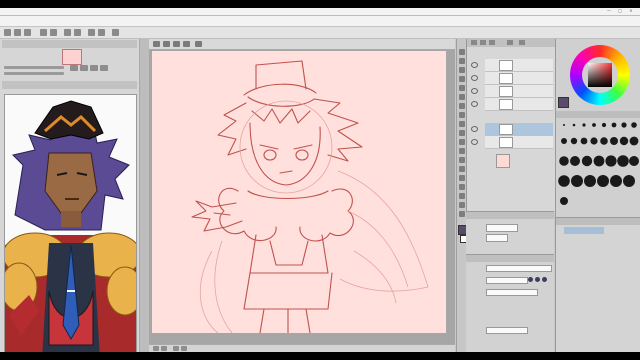  Describe the element at coordinates (176, 348) in the screenshot. I see `rotate-left-icon` at that location.